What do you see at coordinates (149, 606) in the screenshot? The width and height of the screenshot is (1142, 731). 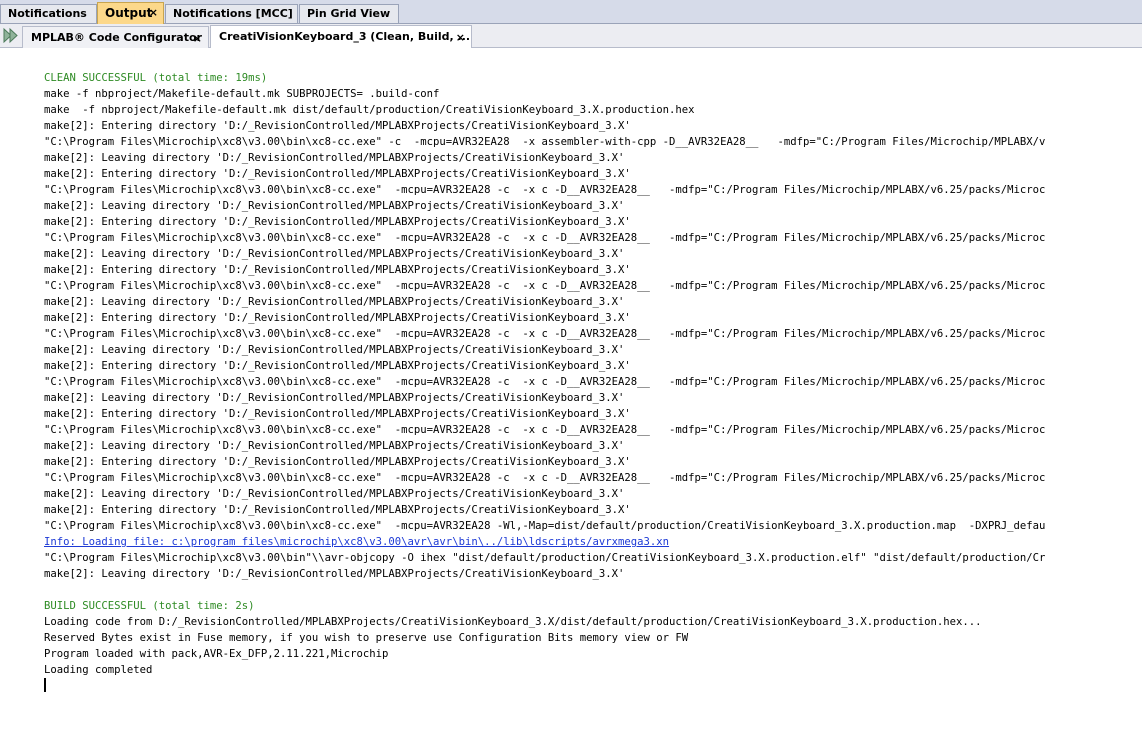 I see `output-status-line: BUILD SUCCESSFUL (total time: 2s)` at bounding box center [149, 606].